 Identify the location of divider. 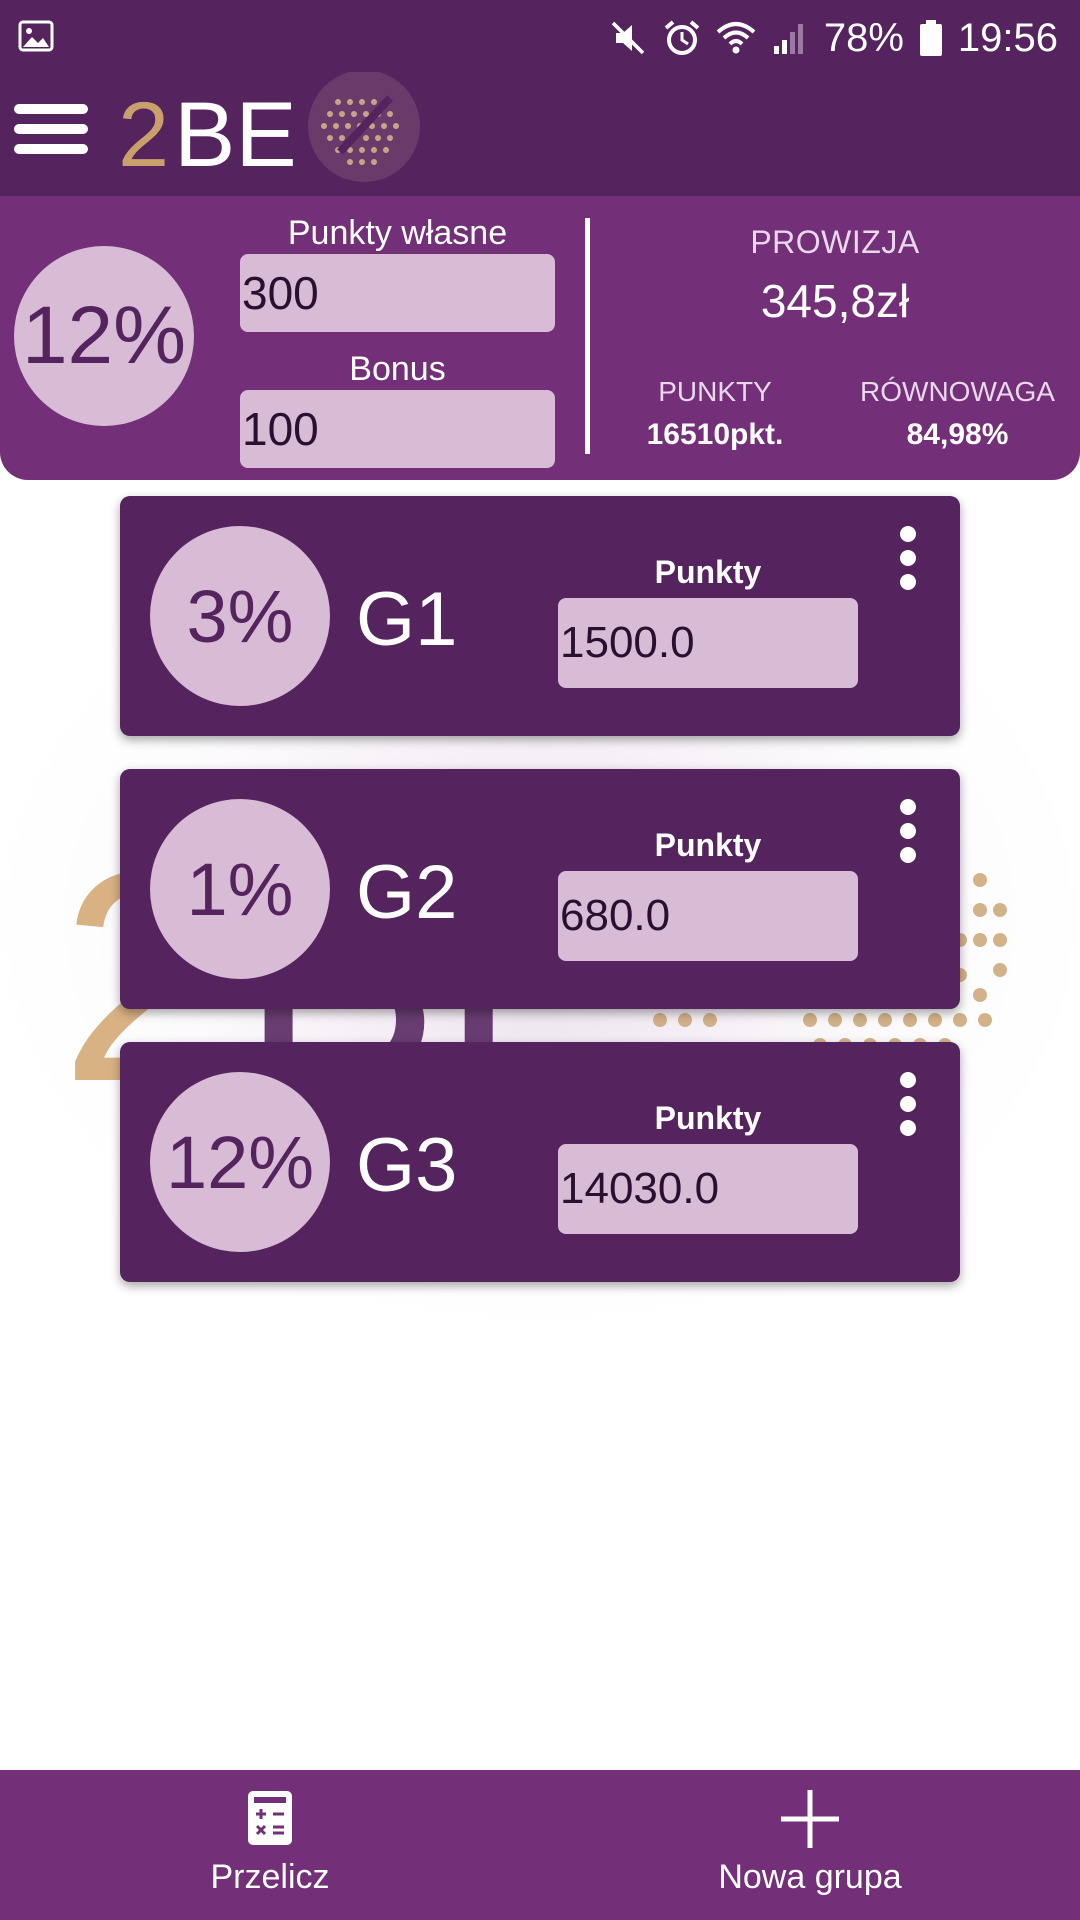
(587, 336).